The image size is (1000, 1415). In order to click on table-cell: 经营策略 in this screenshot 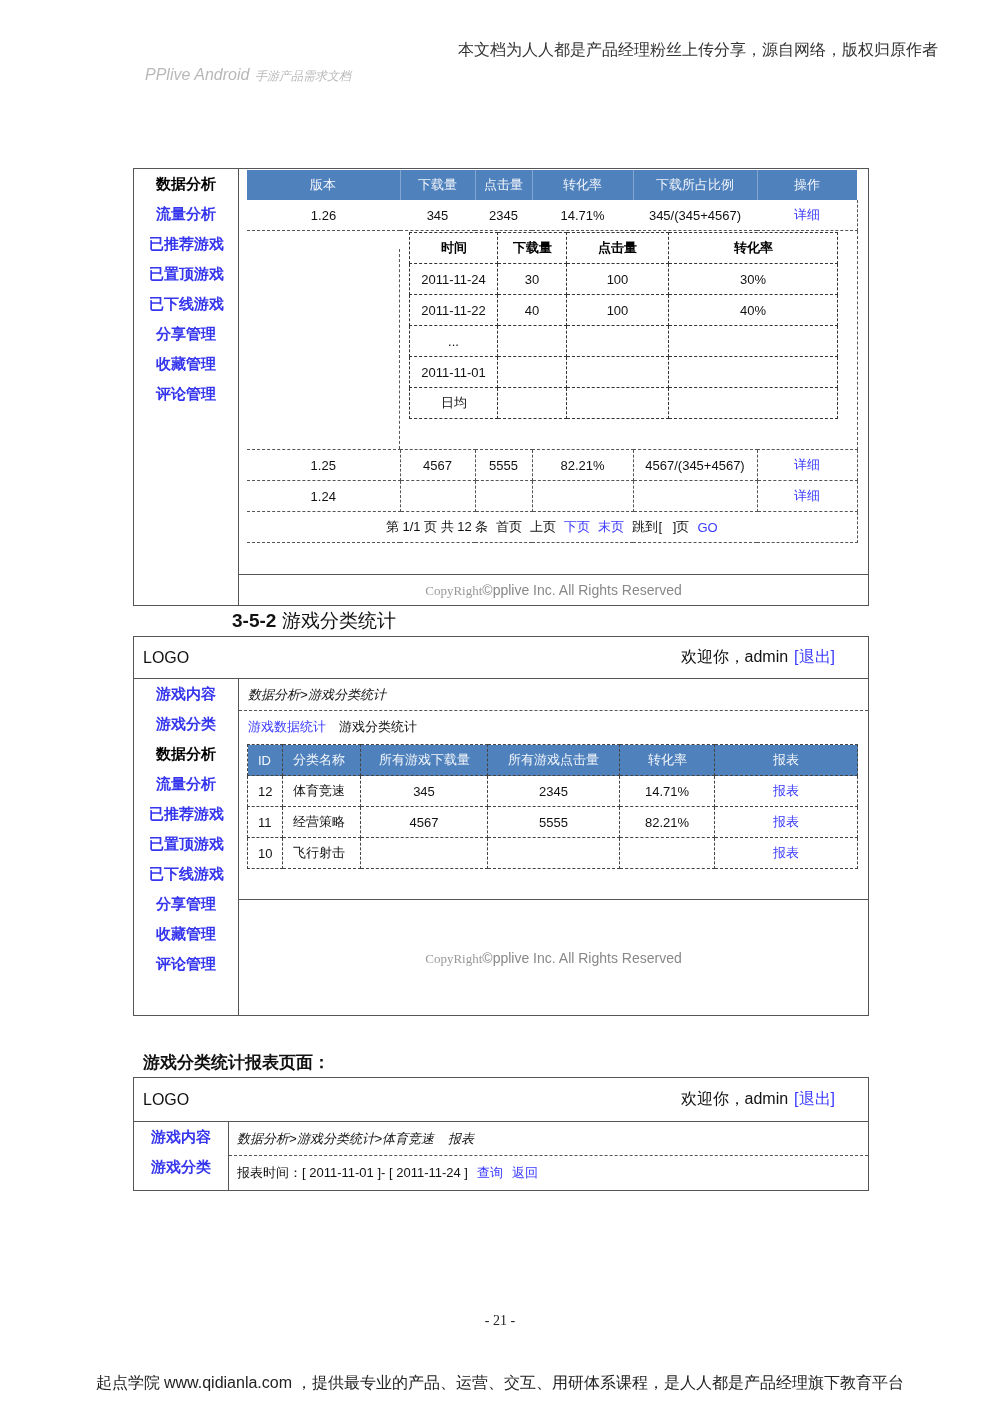, I will do `click(321, 822)`.